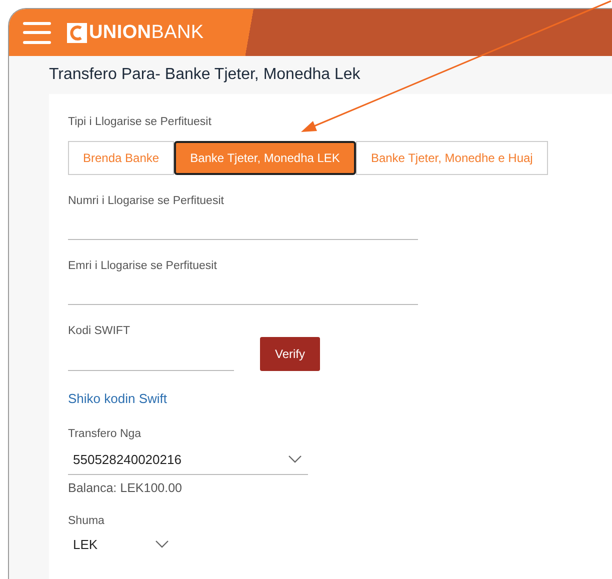 The height and width of the screenshot is (579, 612). I want to click on field-label: Kodi SWIFT, so click(99, 331).